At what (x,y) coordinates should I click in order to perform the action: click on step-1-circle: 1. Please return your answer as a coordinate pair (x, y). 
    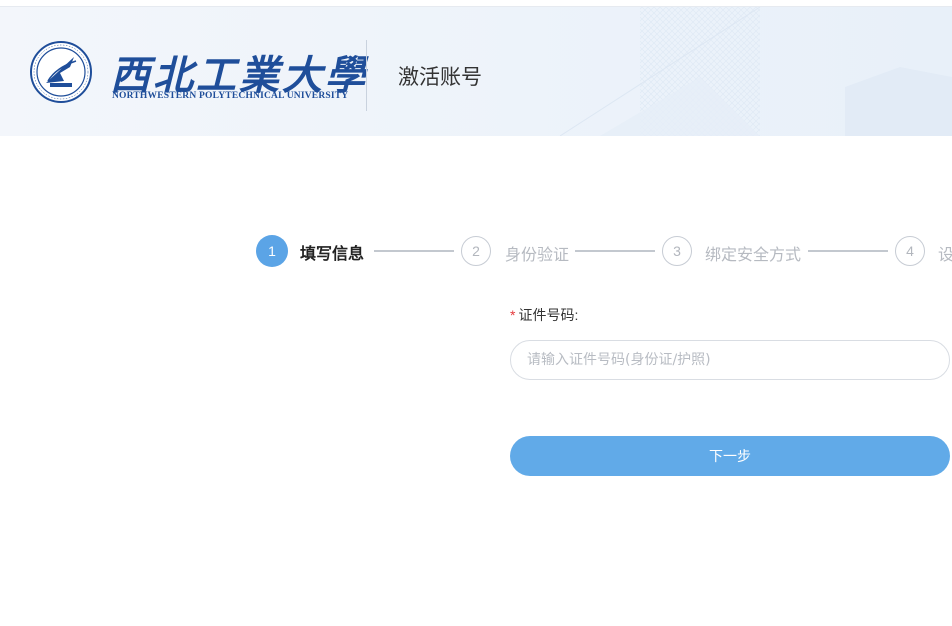
    Looking at the image, I should click on (272, 251).